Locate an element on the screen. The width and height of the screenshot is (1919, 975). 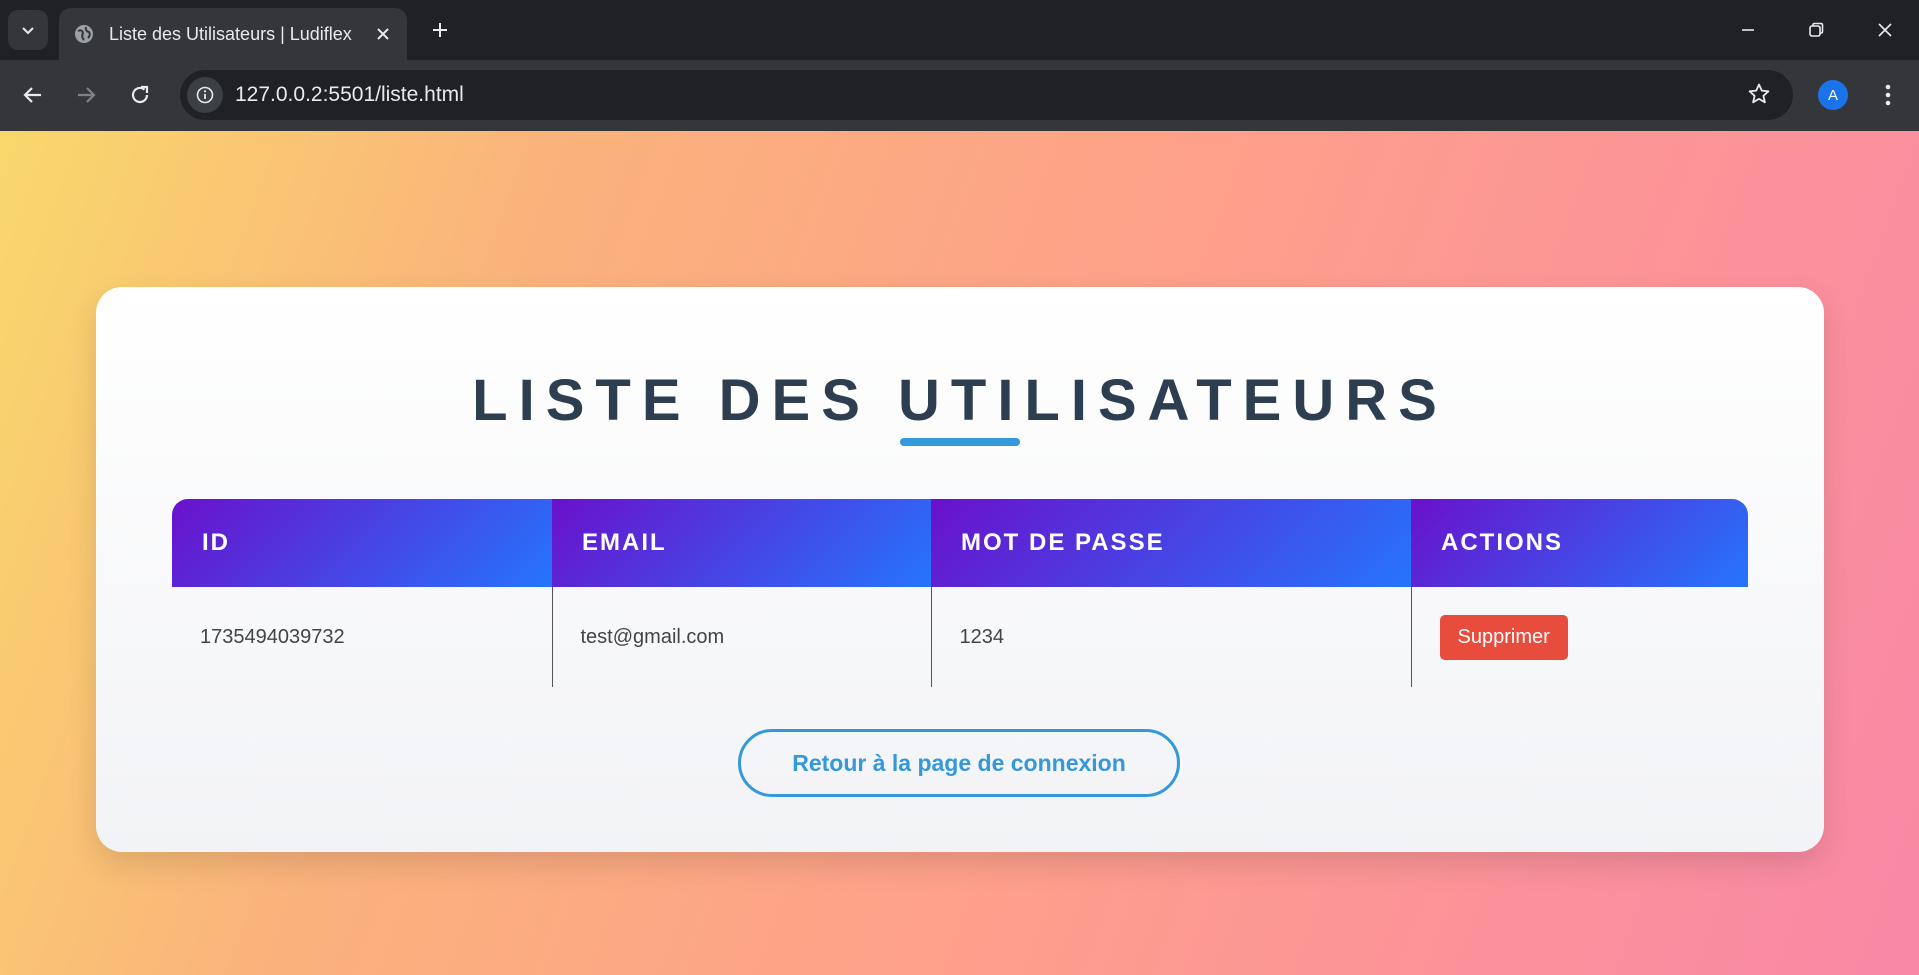
cell-email: test@gmail.com is located at coordinates (742, 637).